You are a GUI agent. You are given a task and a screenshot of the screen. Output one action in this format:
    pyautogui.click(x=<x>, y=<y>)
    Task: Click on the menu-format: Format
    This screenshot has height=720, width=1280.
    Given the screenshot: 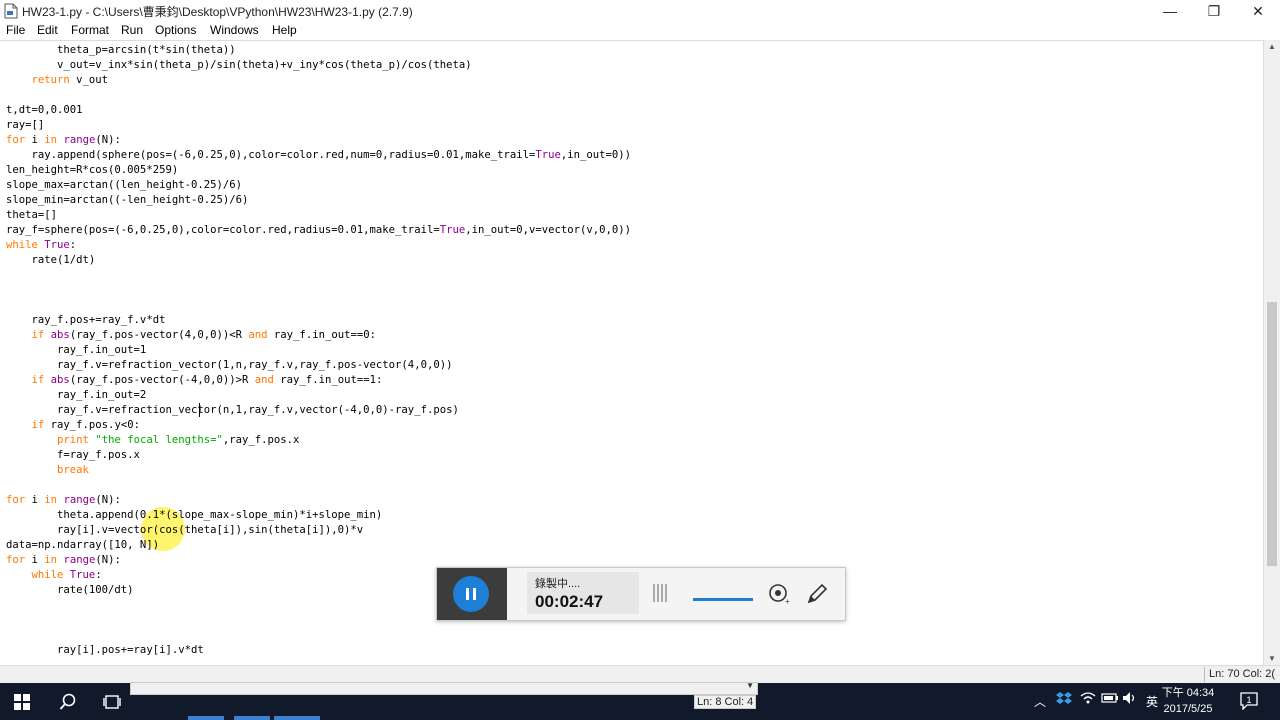 What is the action you would take?
    pyautogui.click(x=90, y=30)
    